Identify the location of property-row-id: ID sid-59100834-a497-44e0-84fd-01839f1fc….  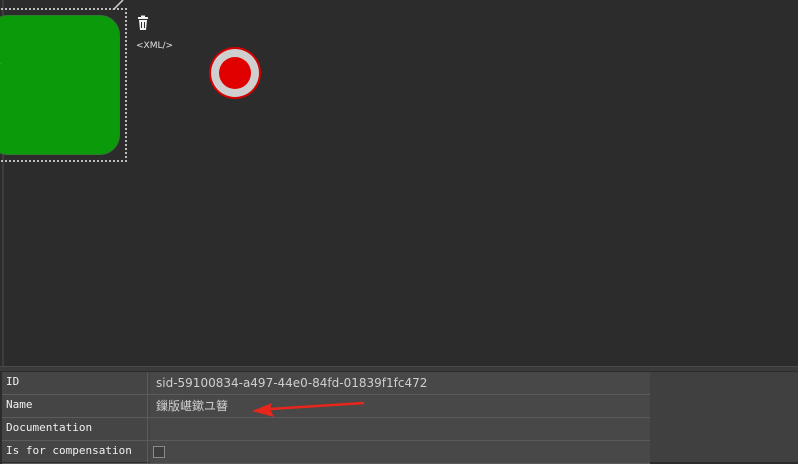
(326, 383).